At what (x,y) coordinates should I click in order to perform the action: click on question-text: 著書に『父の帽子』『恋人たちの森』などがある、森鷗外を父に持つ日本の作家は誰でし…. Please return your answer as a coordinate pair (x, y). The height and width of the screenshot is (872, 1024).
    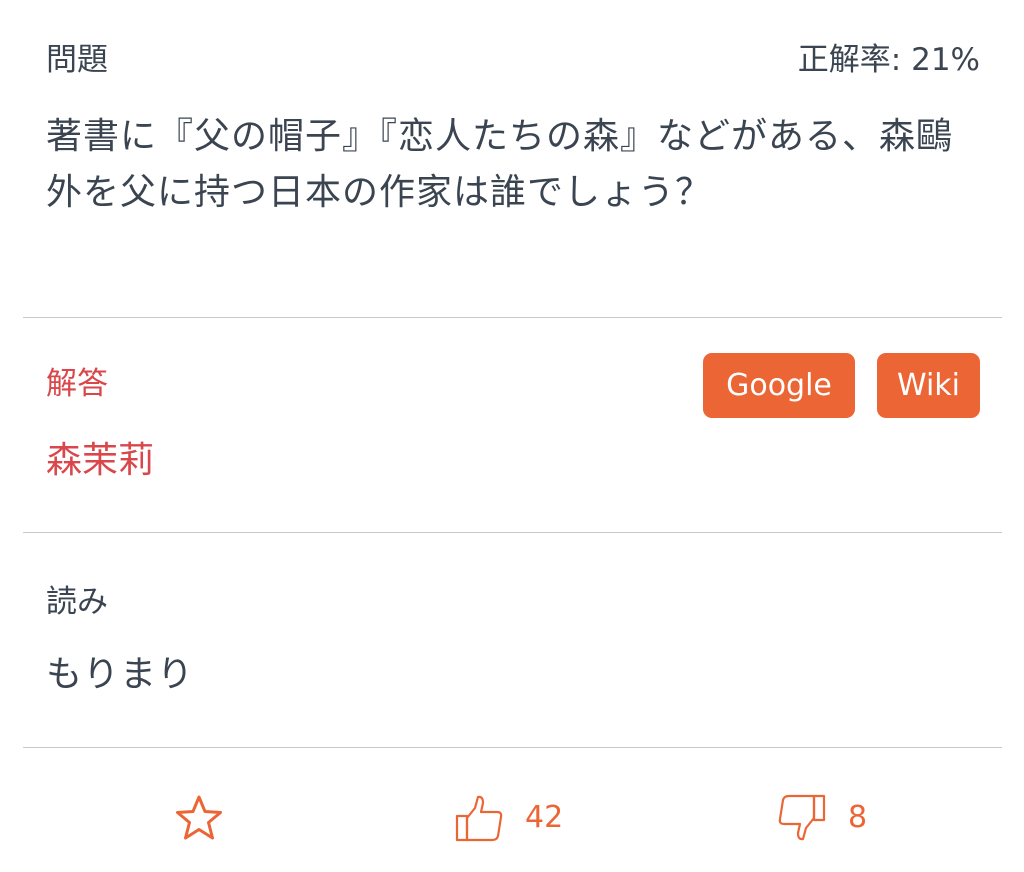
    Looking at the image, I should click on (500, 164).